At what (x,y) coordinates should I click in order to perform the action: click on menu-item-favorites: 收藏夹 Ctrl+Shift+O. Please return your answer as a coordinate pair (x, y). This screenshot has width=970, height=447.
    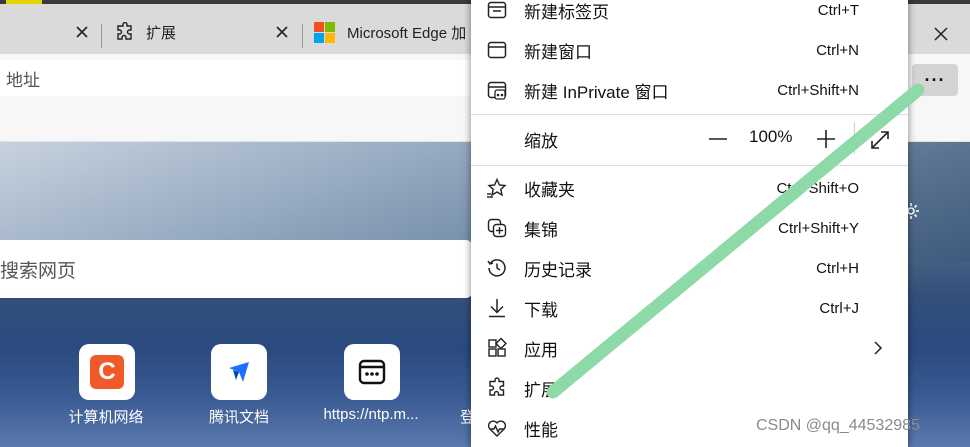
    Looking at the image, I should click on (689, 188).